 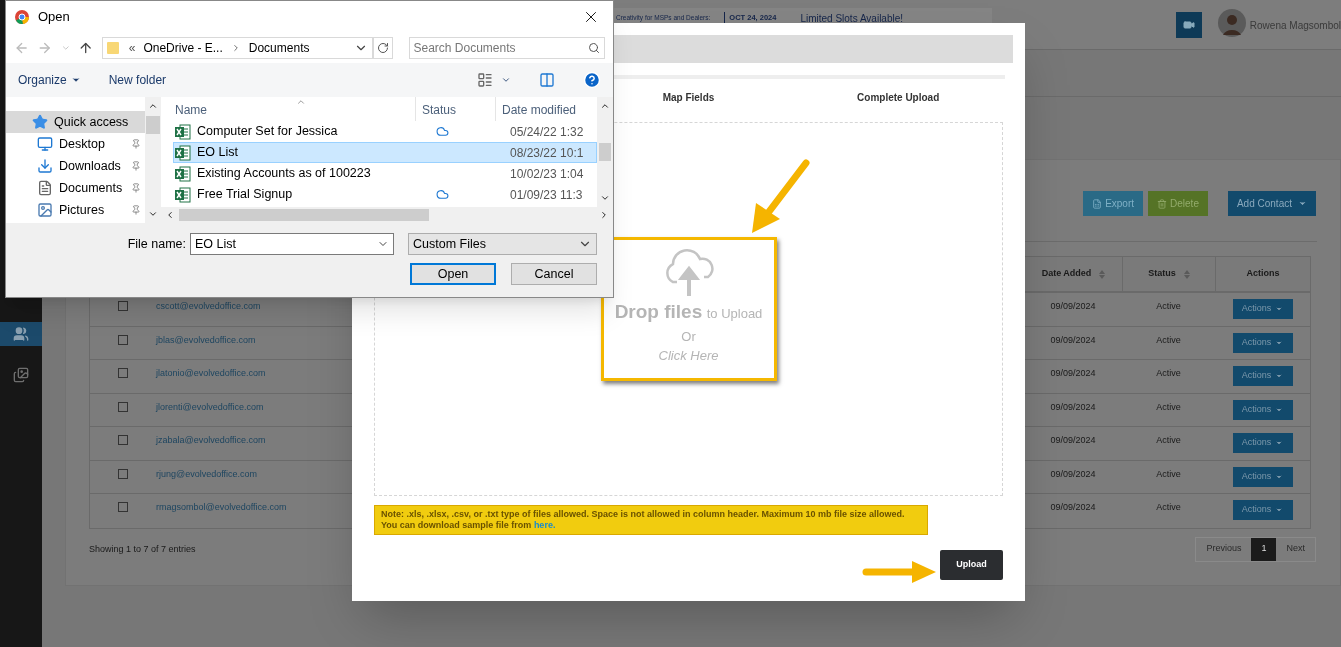 What do you see at coordinates (1097, 203) in the screenshot?
I see `file-icon` at bounding box center [1097, 203].